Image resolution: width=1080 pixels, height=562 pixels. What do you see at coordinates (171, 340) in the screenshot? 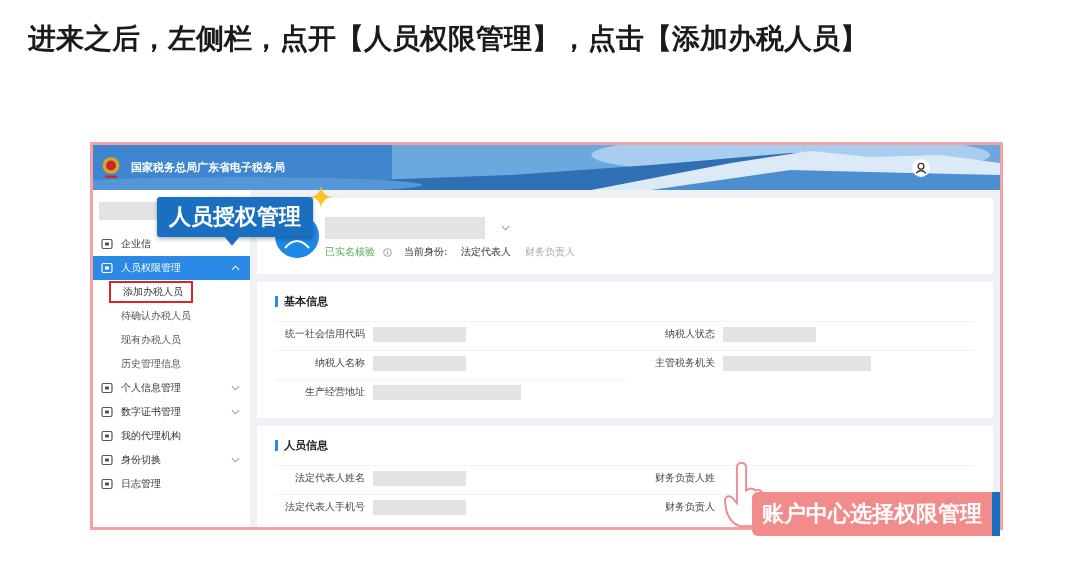
I see `submenu-item: 现有办税人员` at bounding box center [171, 340].